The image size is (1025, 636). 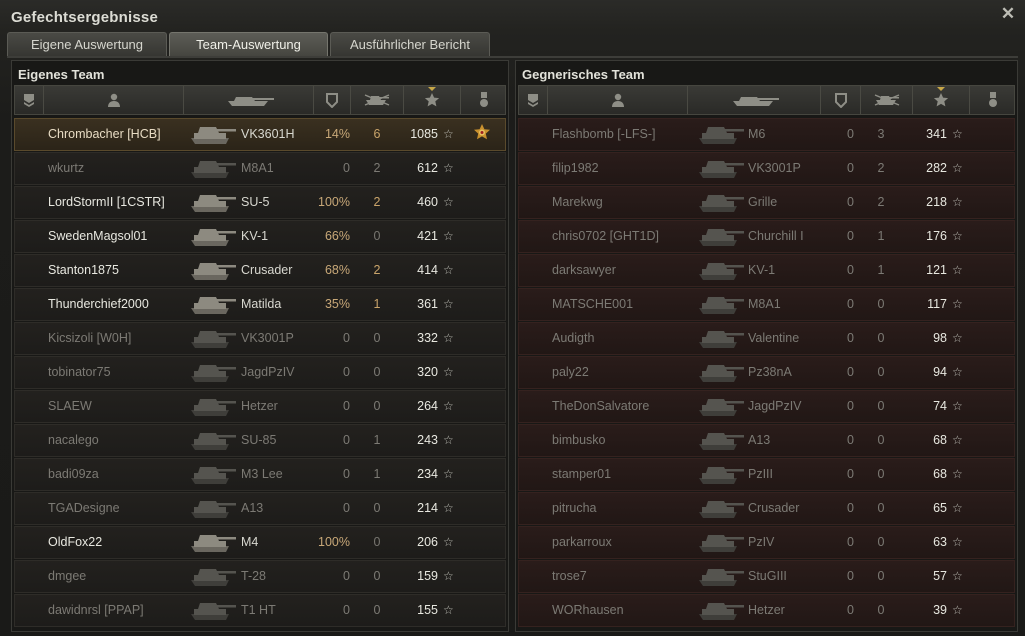 I want to click on table-row: Thunderchief2000 Matilda 35% 1 361 ☆, so click(x=260, y=304).